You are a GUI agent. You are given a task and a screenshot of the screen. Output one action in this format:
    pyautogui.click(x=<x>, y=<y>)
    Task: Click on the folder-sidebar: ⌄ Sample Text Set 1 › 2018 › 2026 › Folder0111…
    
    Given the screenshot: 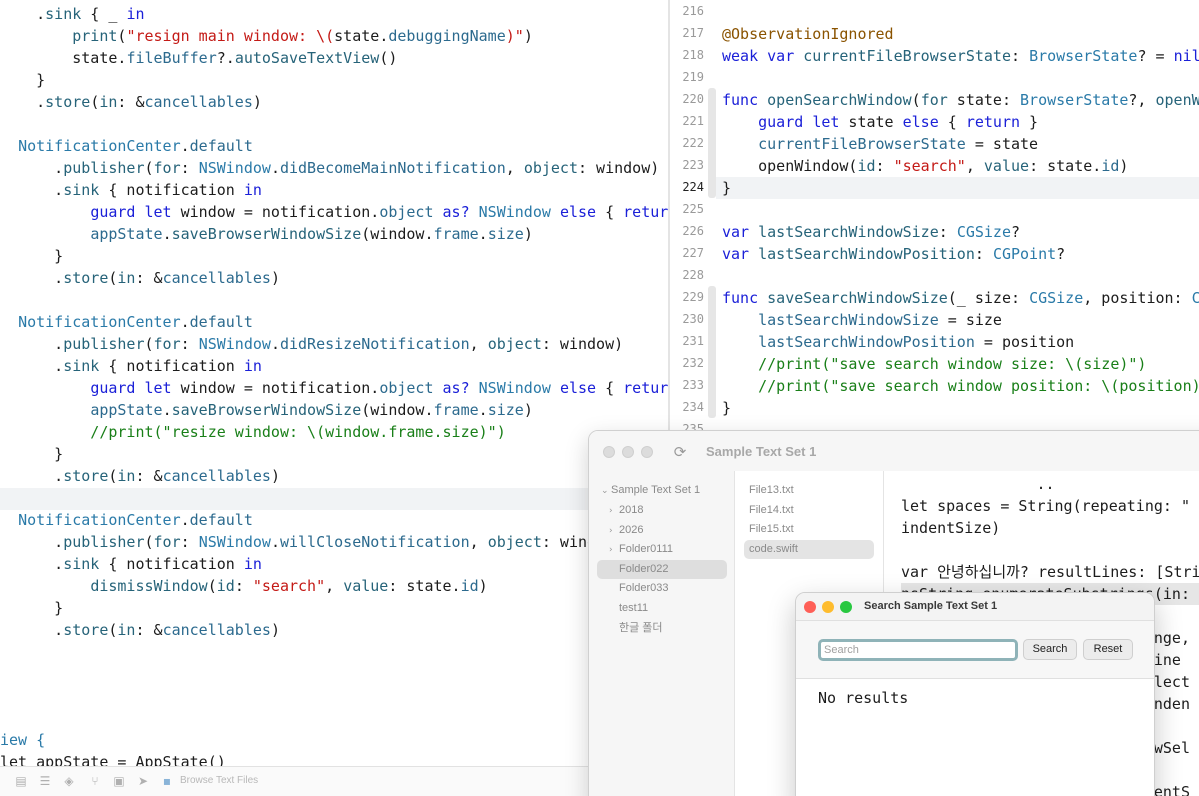 What is the action you would take?
    pyautogui.click(x=662, y=633)
    